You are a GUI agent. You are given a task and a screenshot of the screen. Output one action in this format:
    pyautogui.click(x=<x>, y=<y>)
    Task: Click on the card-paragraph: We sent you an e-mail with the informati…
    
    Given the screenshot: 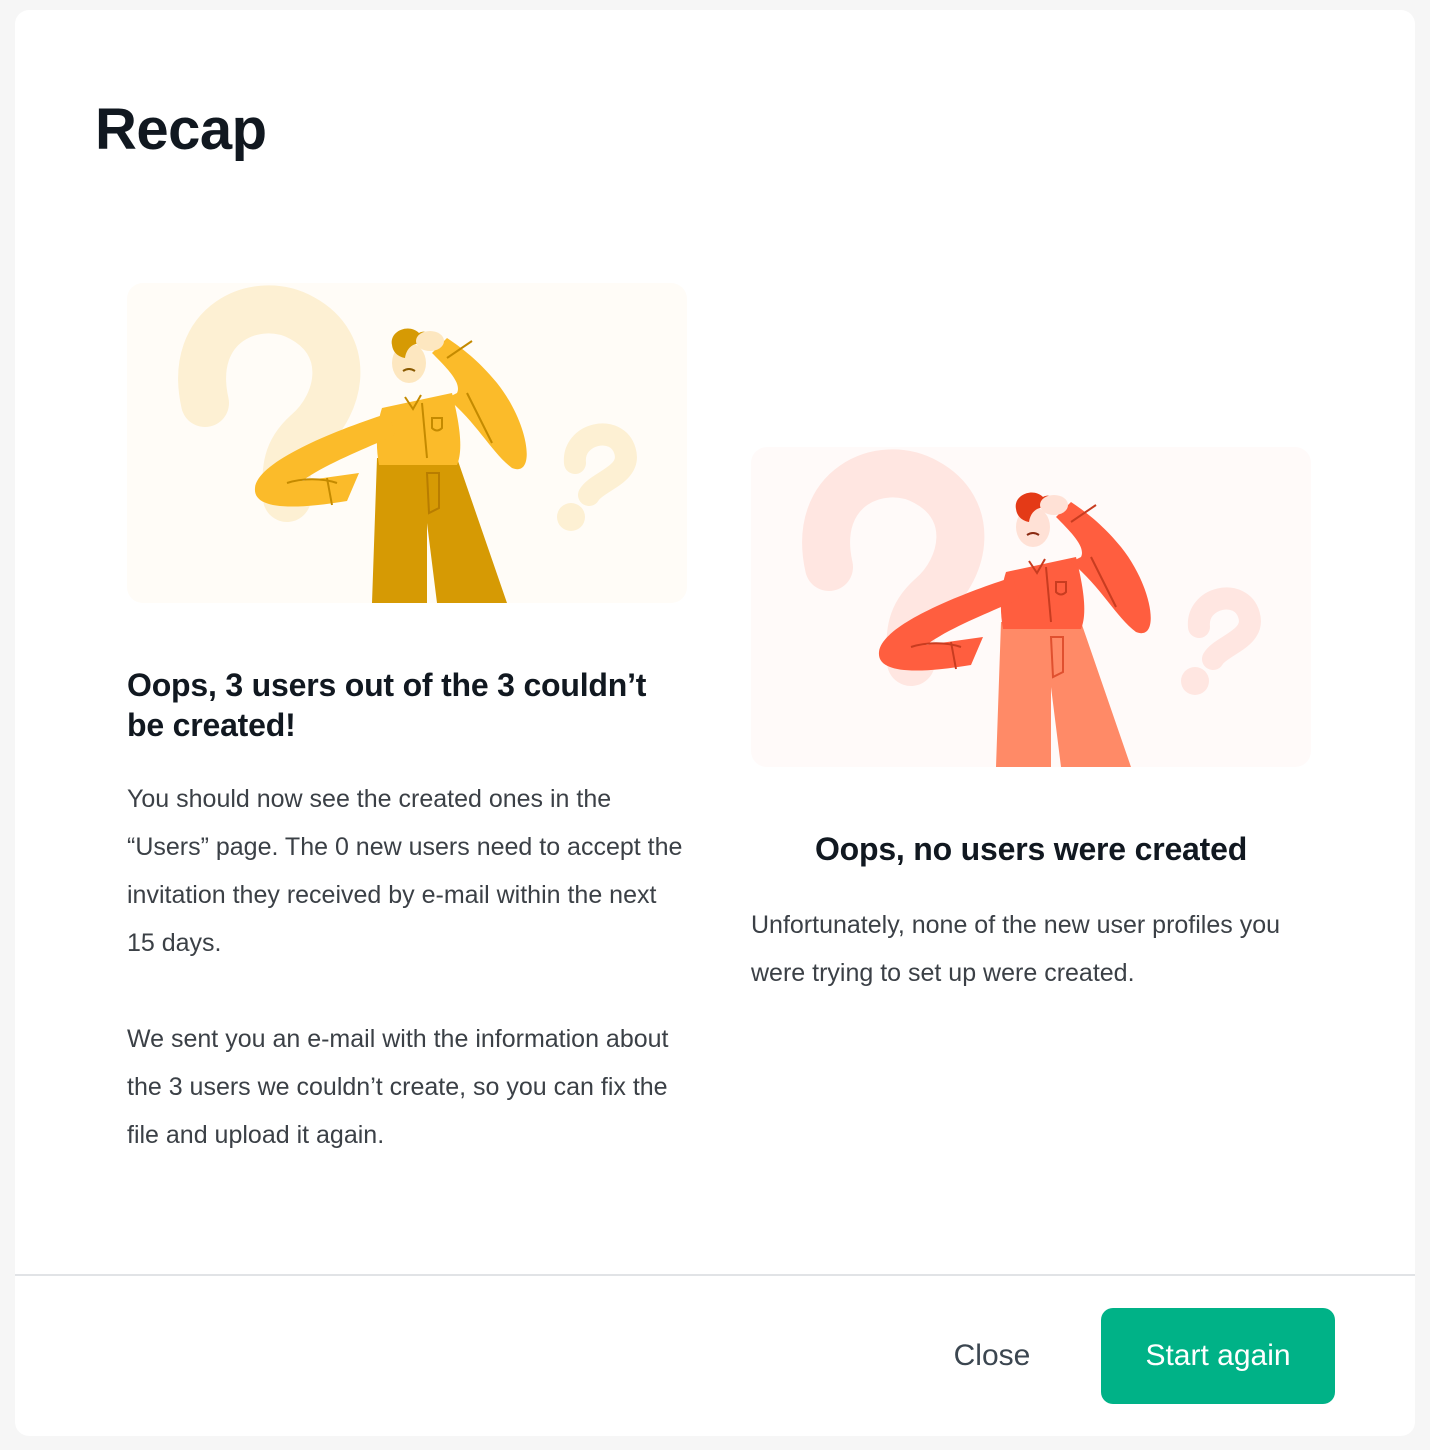 What is the action you would take?
    pyautogui.click(x=398, y=1087)
    